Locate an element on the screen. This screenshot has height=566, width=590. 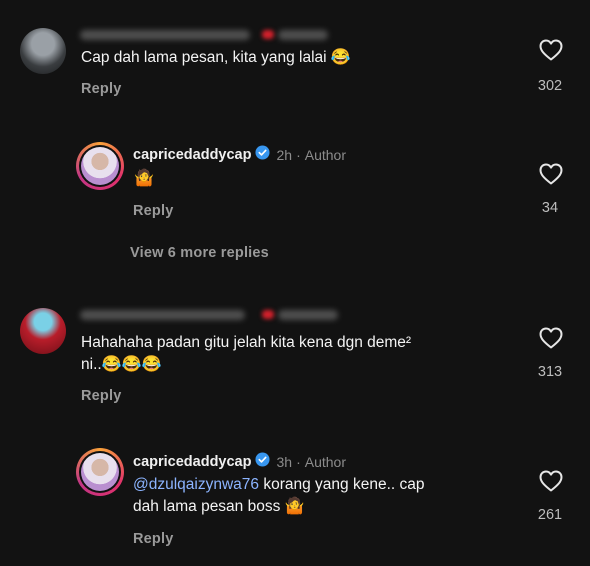
reply-time: 3h is located at coordinates (284, 462).